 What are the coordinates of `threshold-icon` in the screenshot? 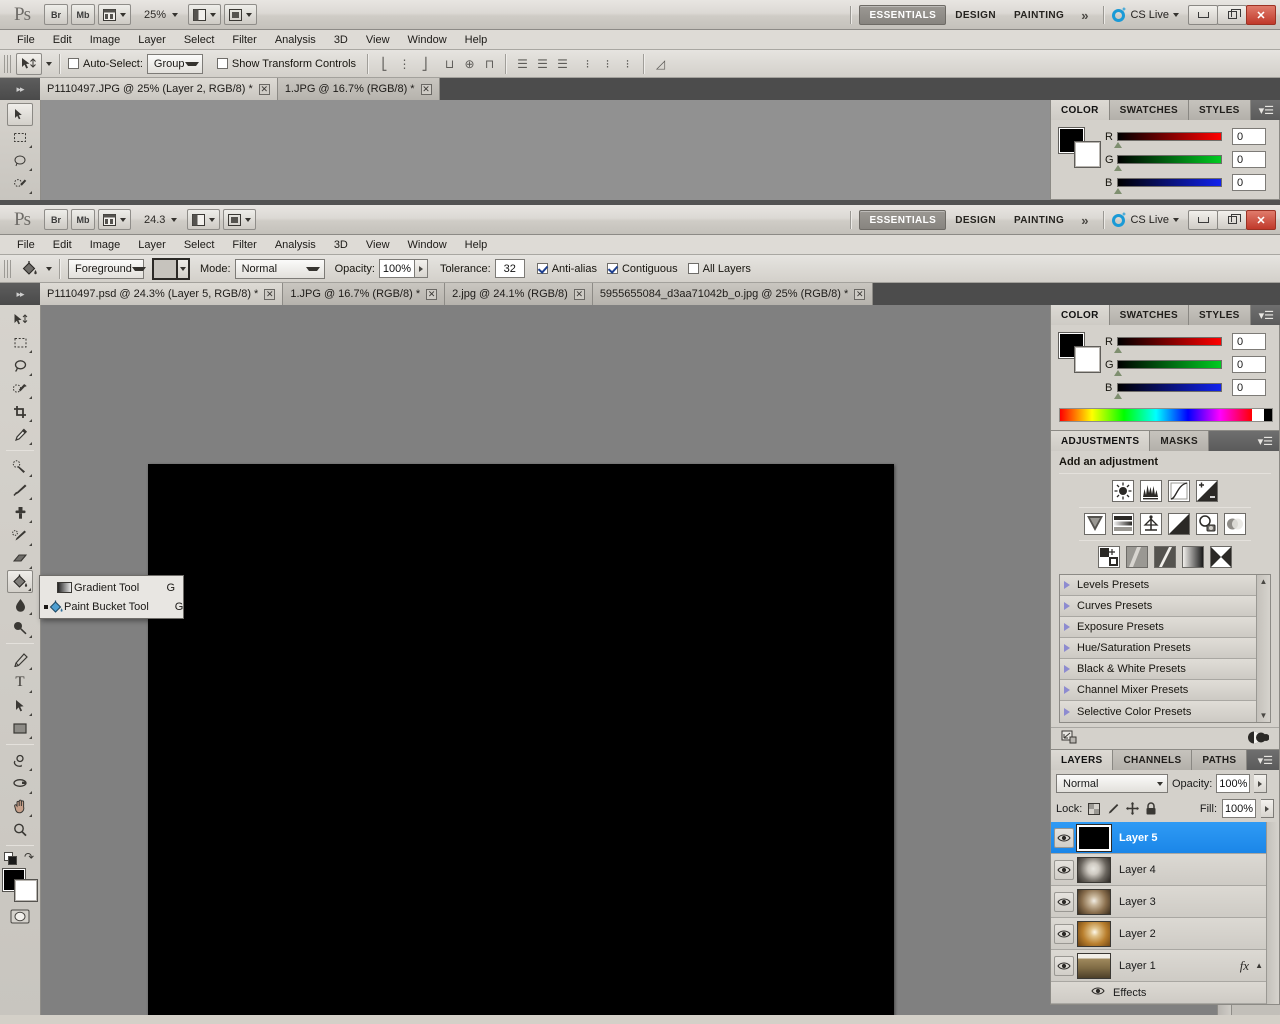 It's located at (1165, 557).